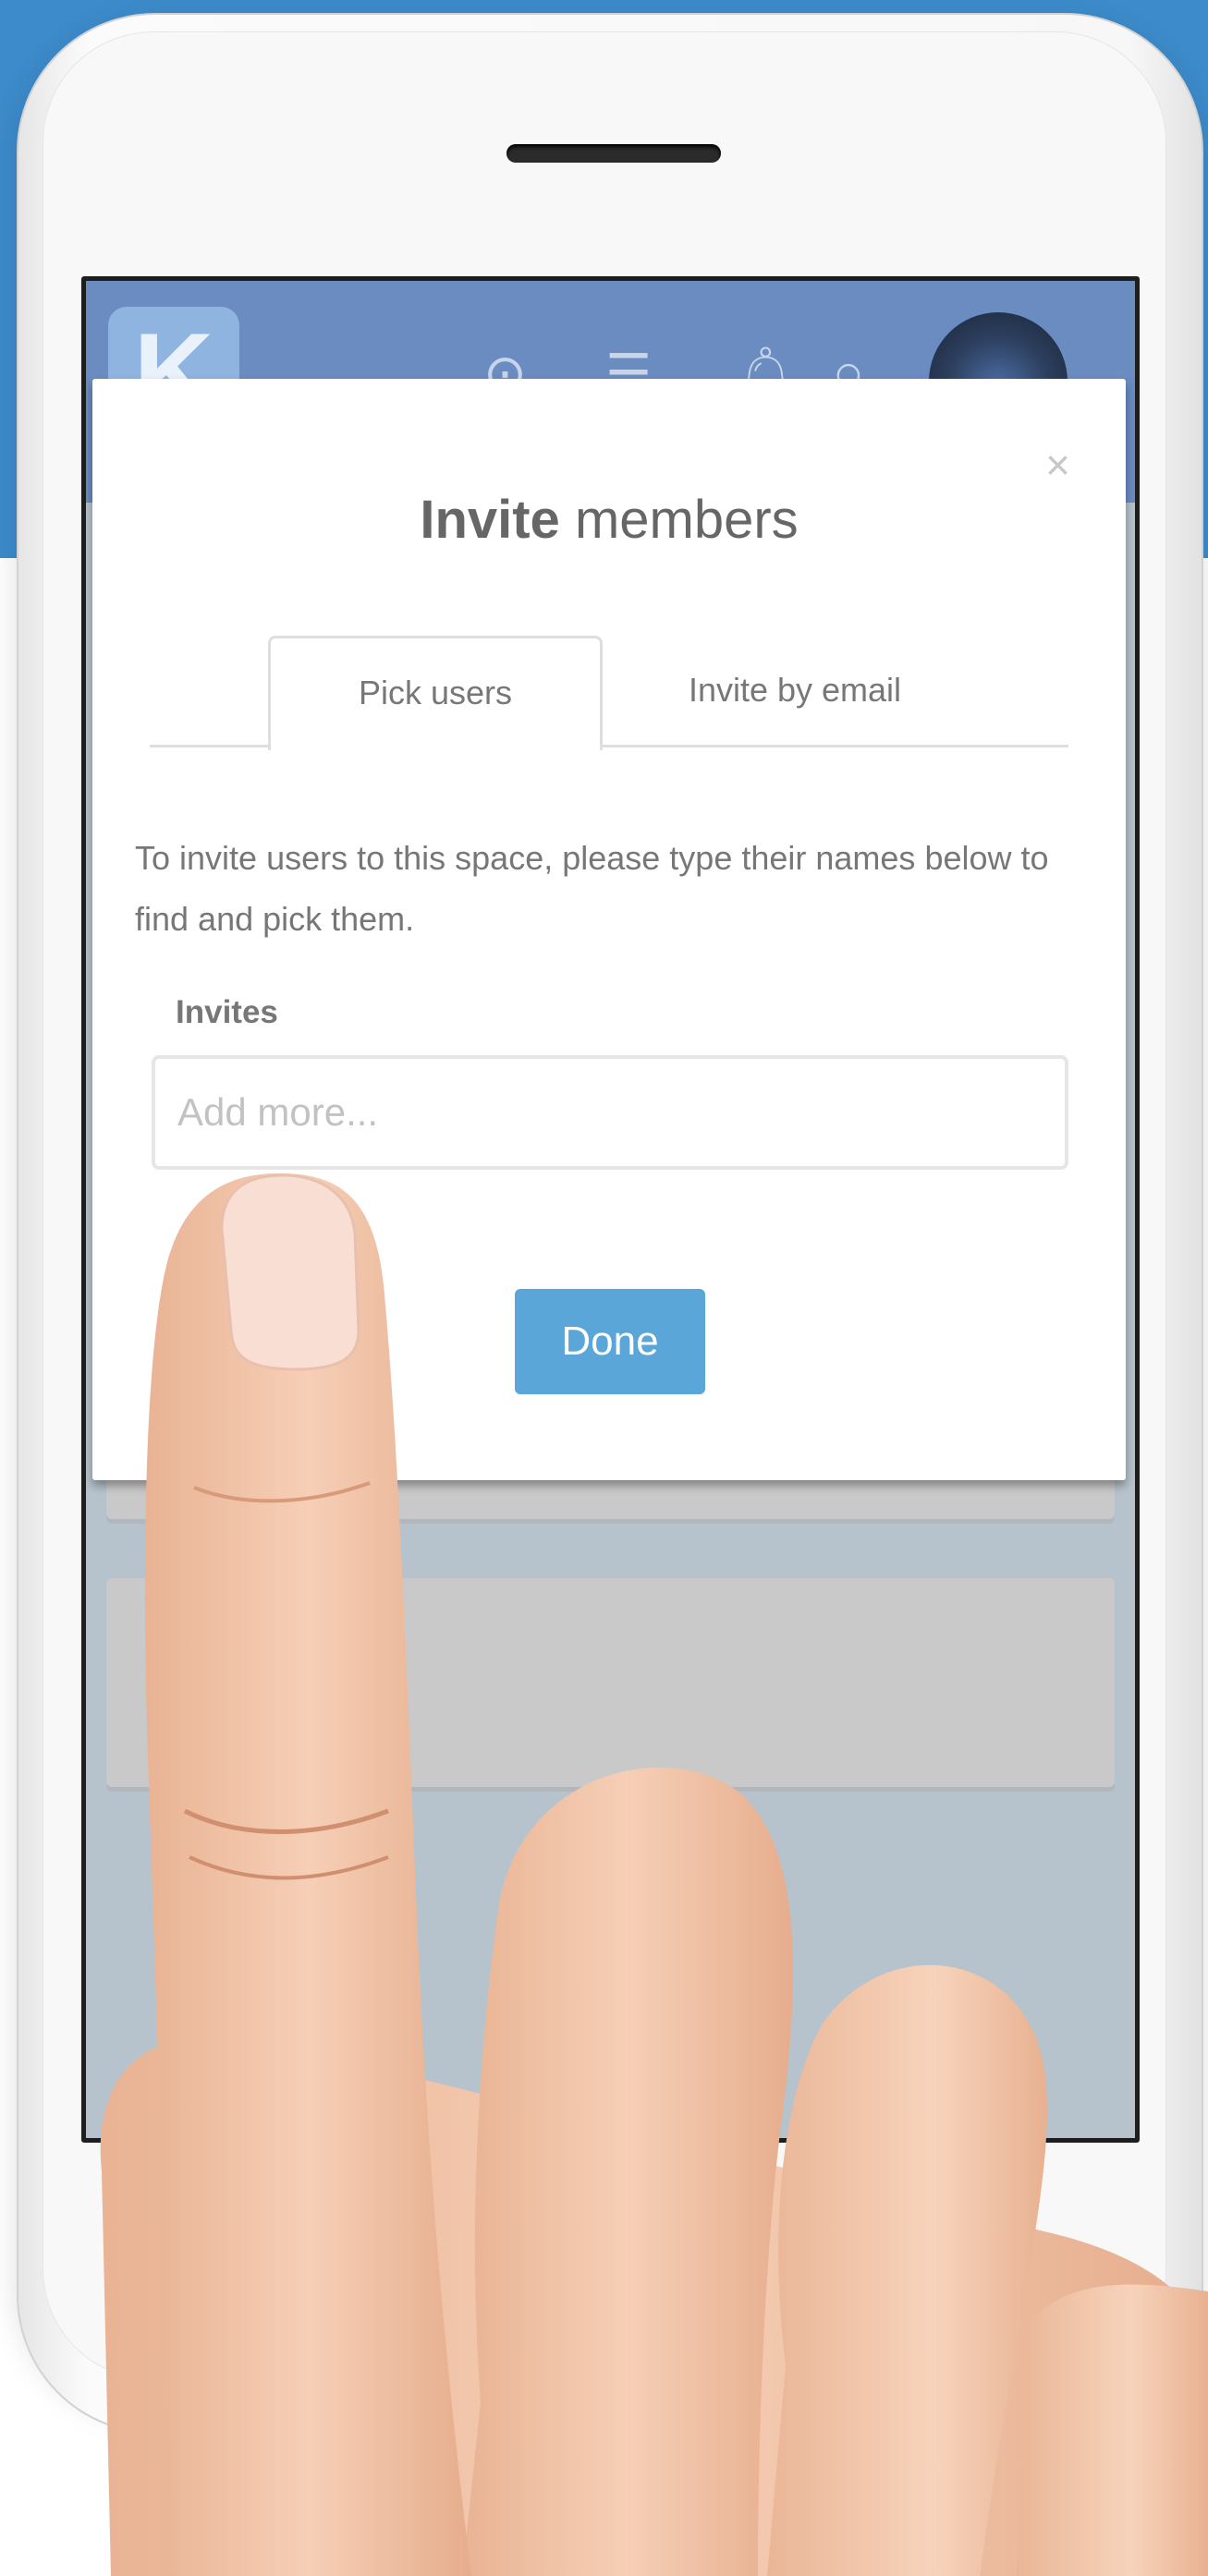 Image resolution: width=1208 pixels, height=2576 pixels. Describe the element at coordinates (613, 153) in the screenshot. I see `phone-speaker` at that location.